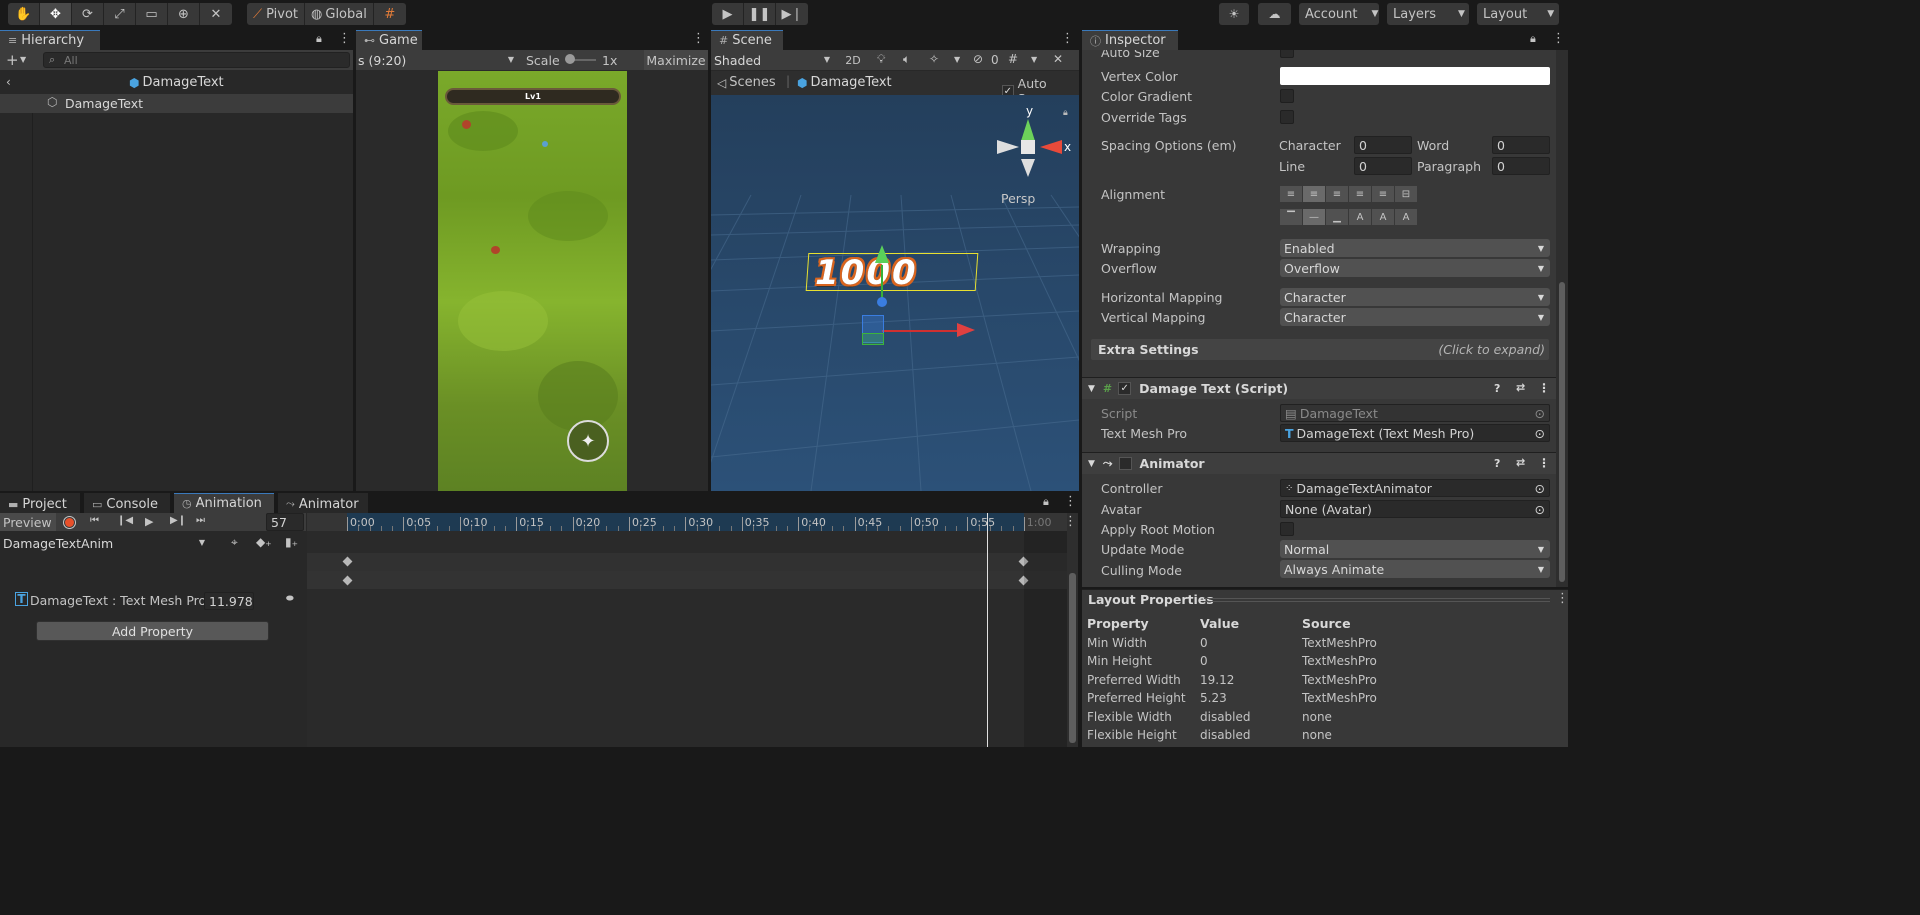 Image resolution: width=1920 pixels, height=915 pixels. Describe the element at coordinates (853, 60) in the screenshot. I see `2d-toggle: 2D` at that location.